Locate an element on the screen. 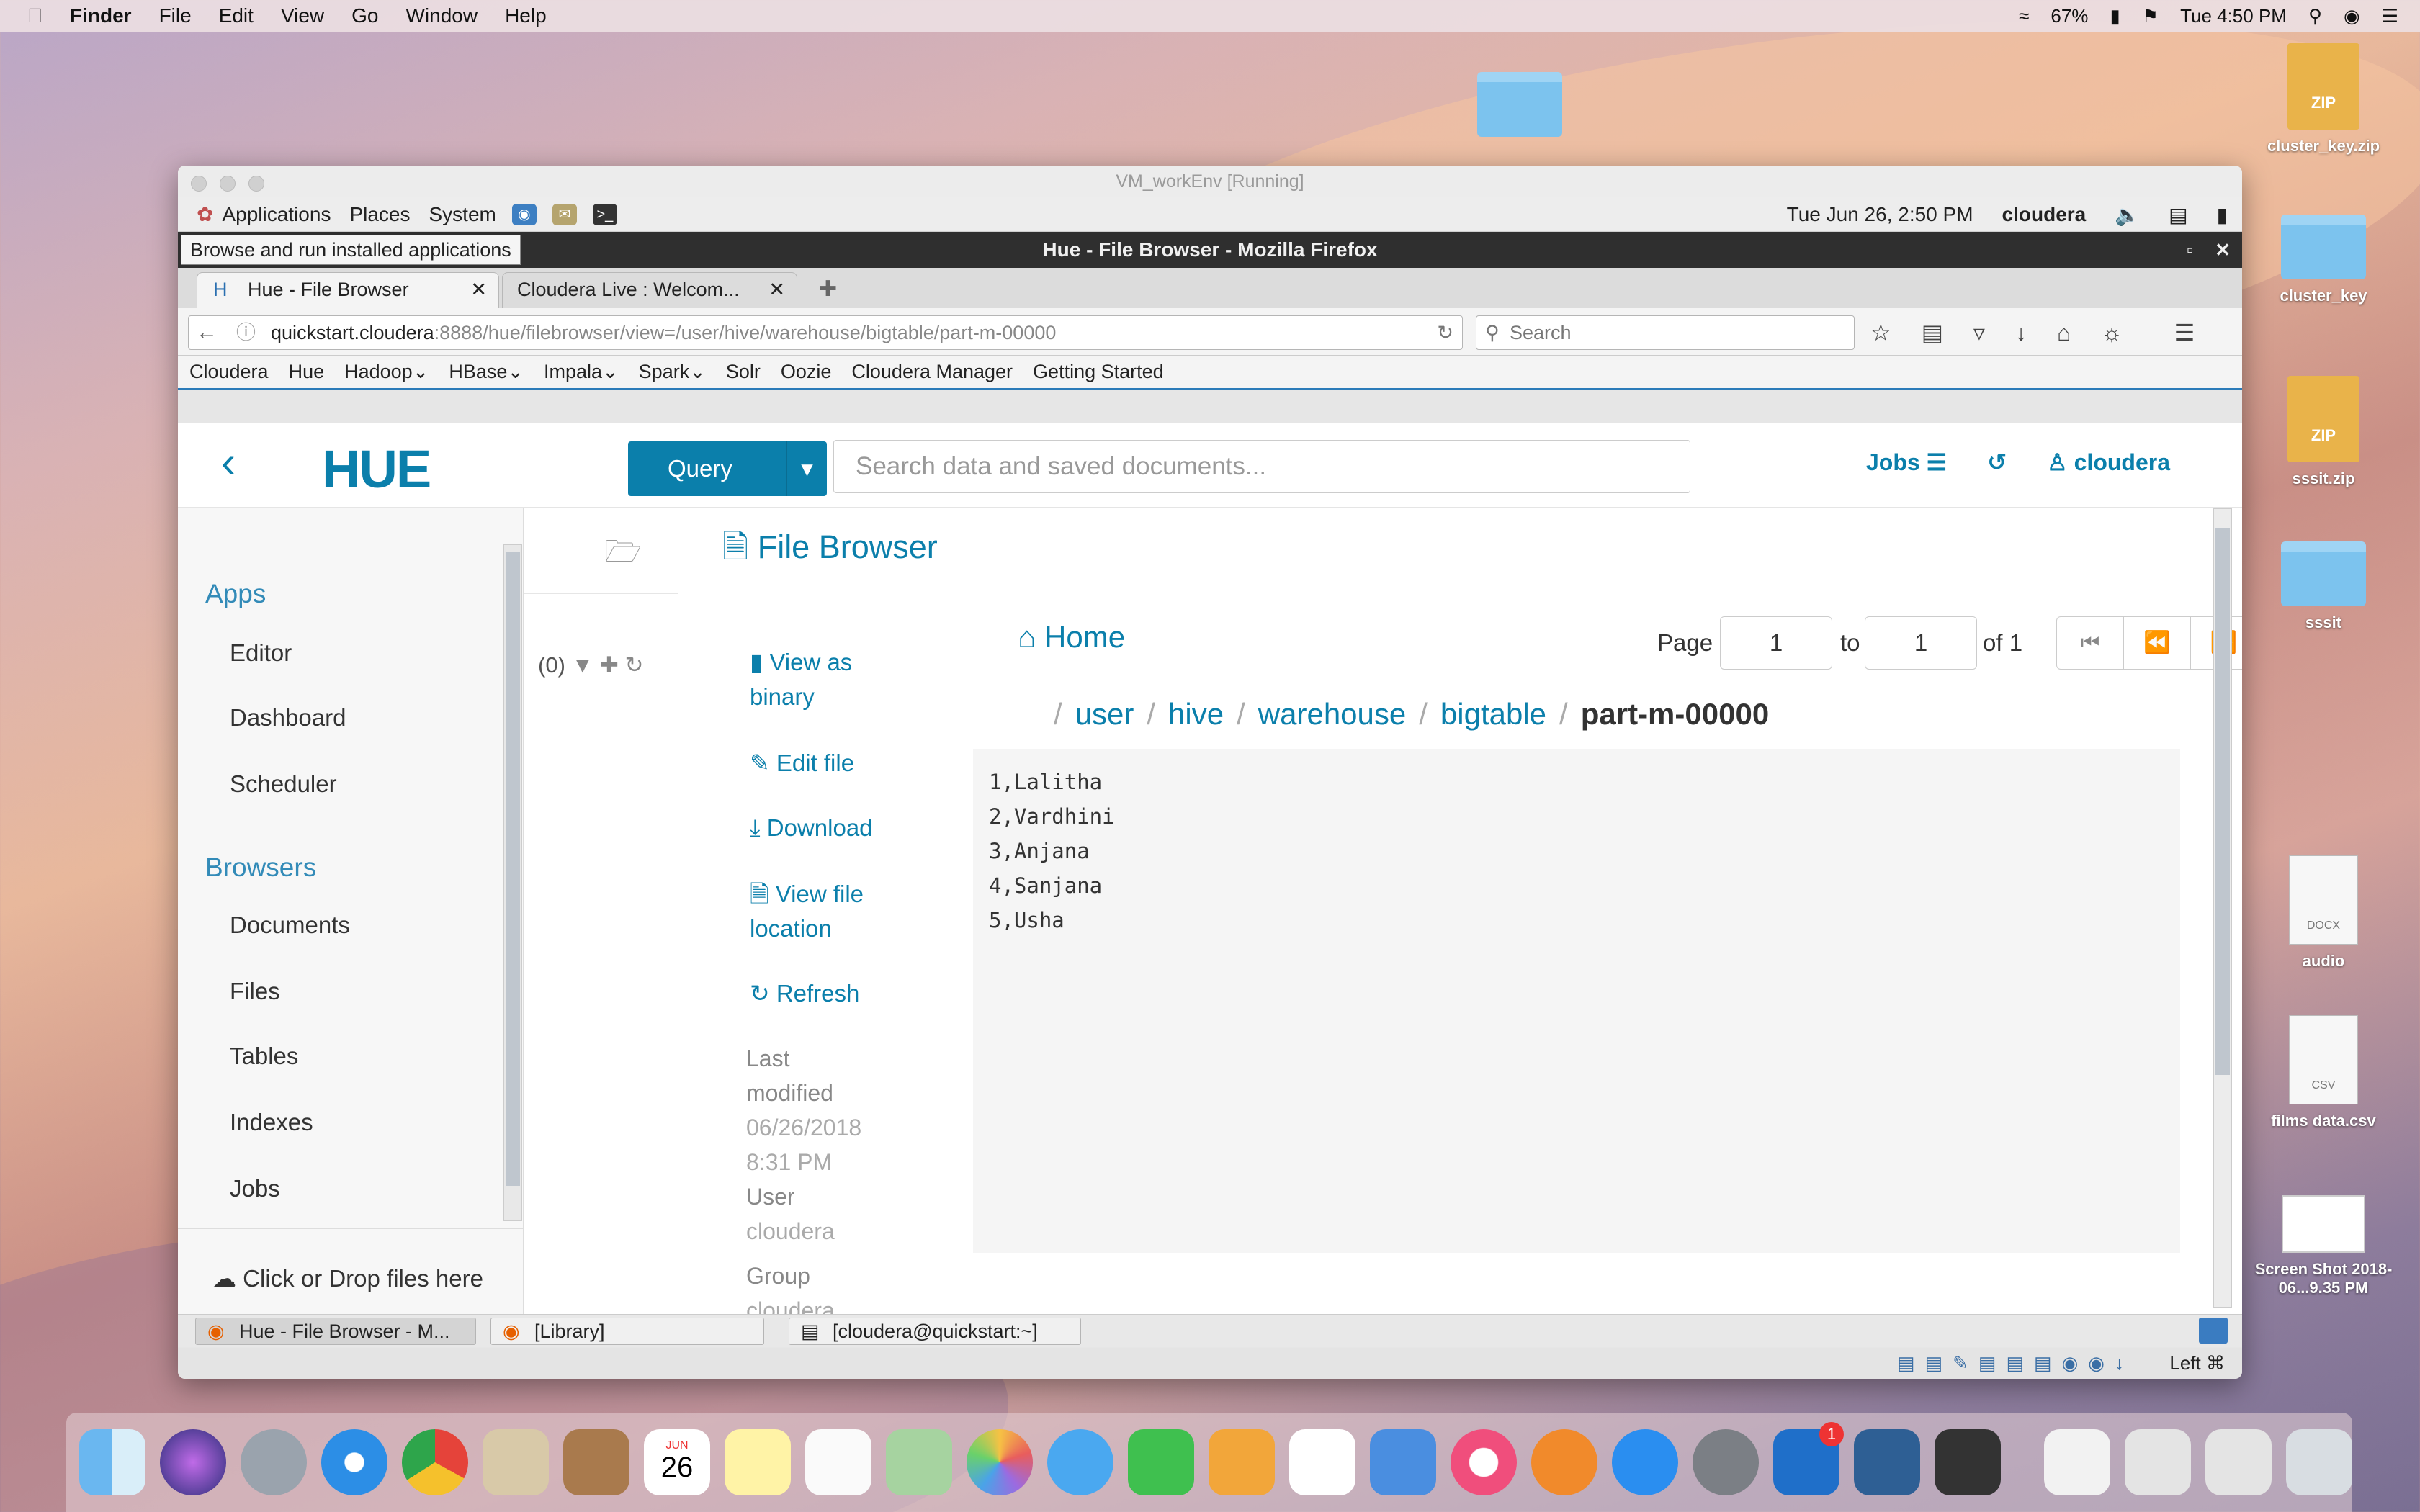 The image size is (2420, 1512). close-button is located at coordinates (199, 184).